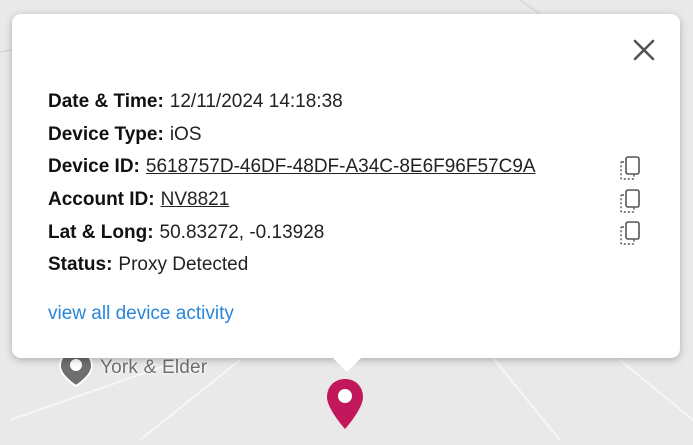 The width and height of the screenshot is (693, 445). I want to click on location-marker-icon, so click(345, 406).